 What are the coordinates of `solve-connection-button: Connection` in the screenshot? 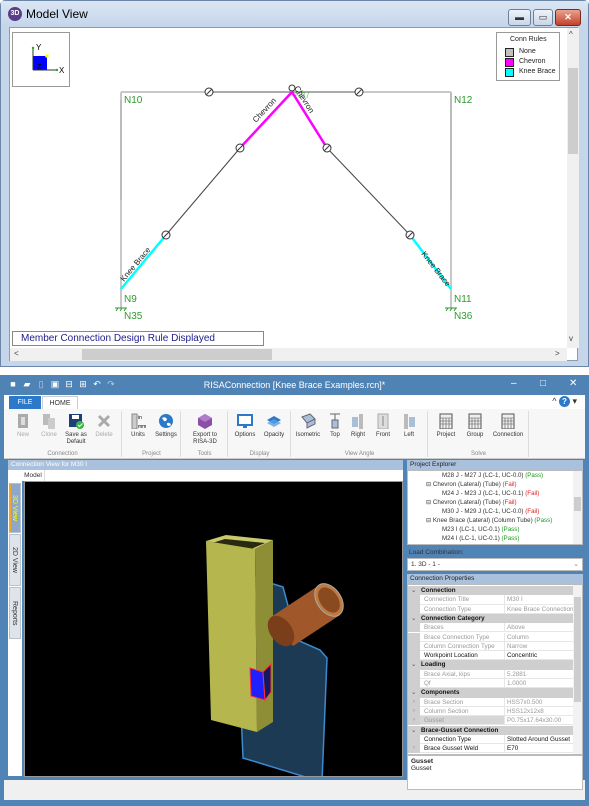 It's located at (508, 425).